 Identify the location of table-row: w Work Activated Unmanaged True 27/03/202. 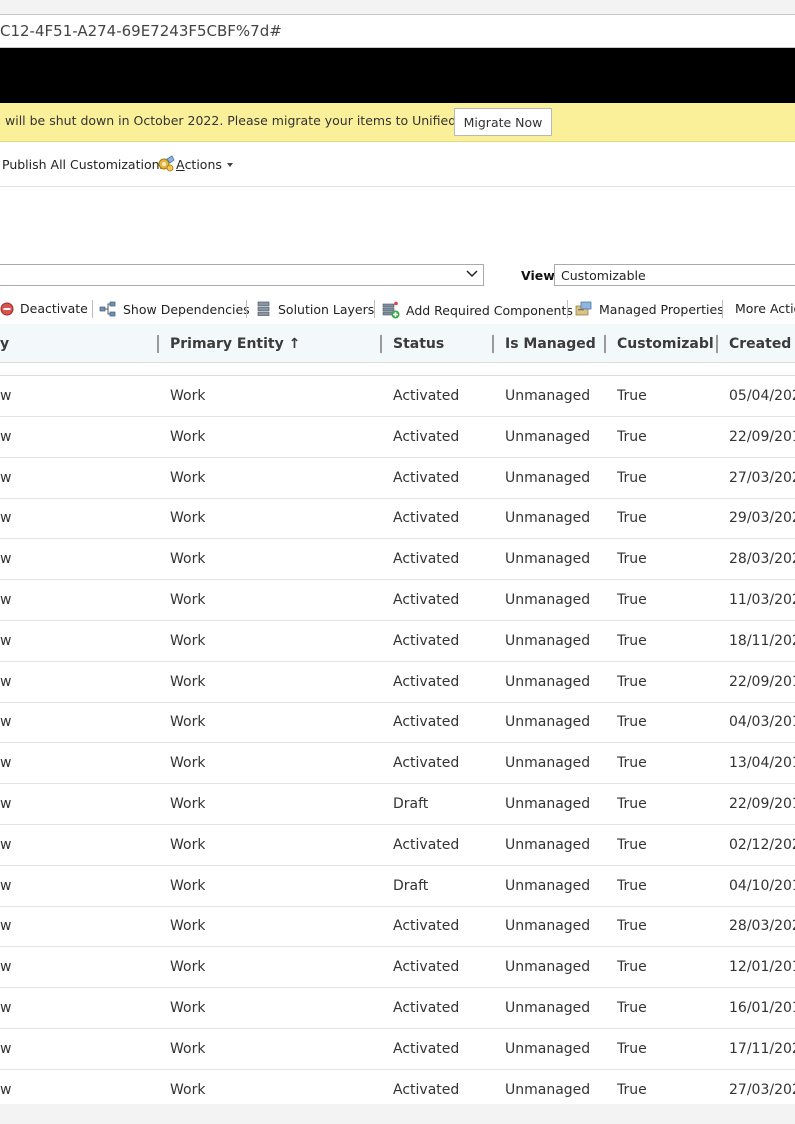
(397, 478).